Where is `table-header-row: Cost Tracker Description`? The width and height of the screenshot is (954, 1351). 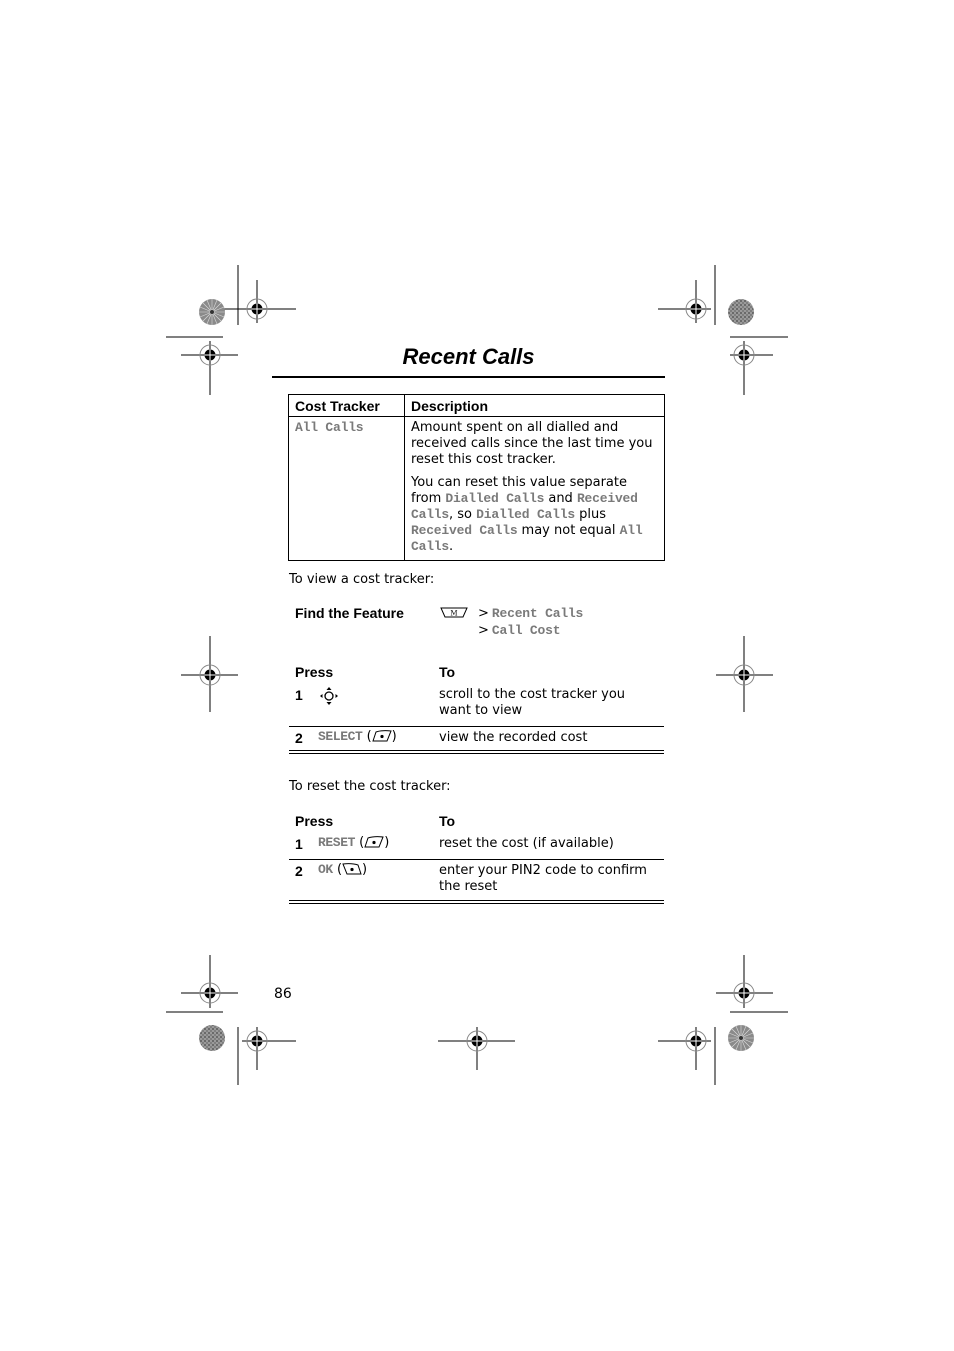 table-header-row: Cost Tracker Description is located at coordinates (476, 405).